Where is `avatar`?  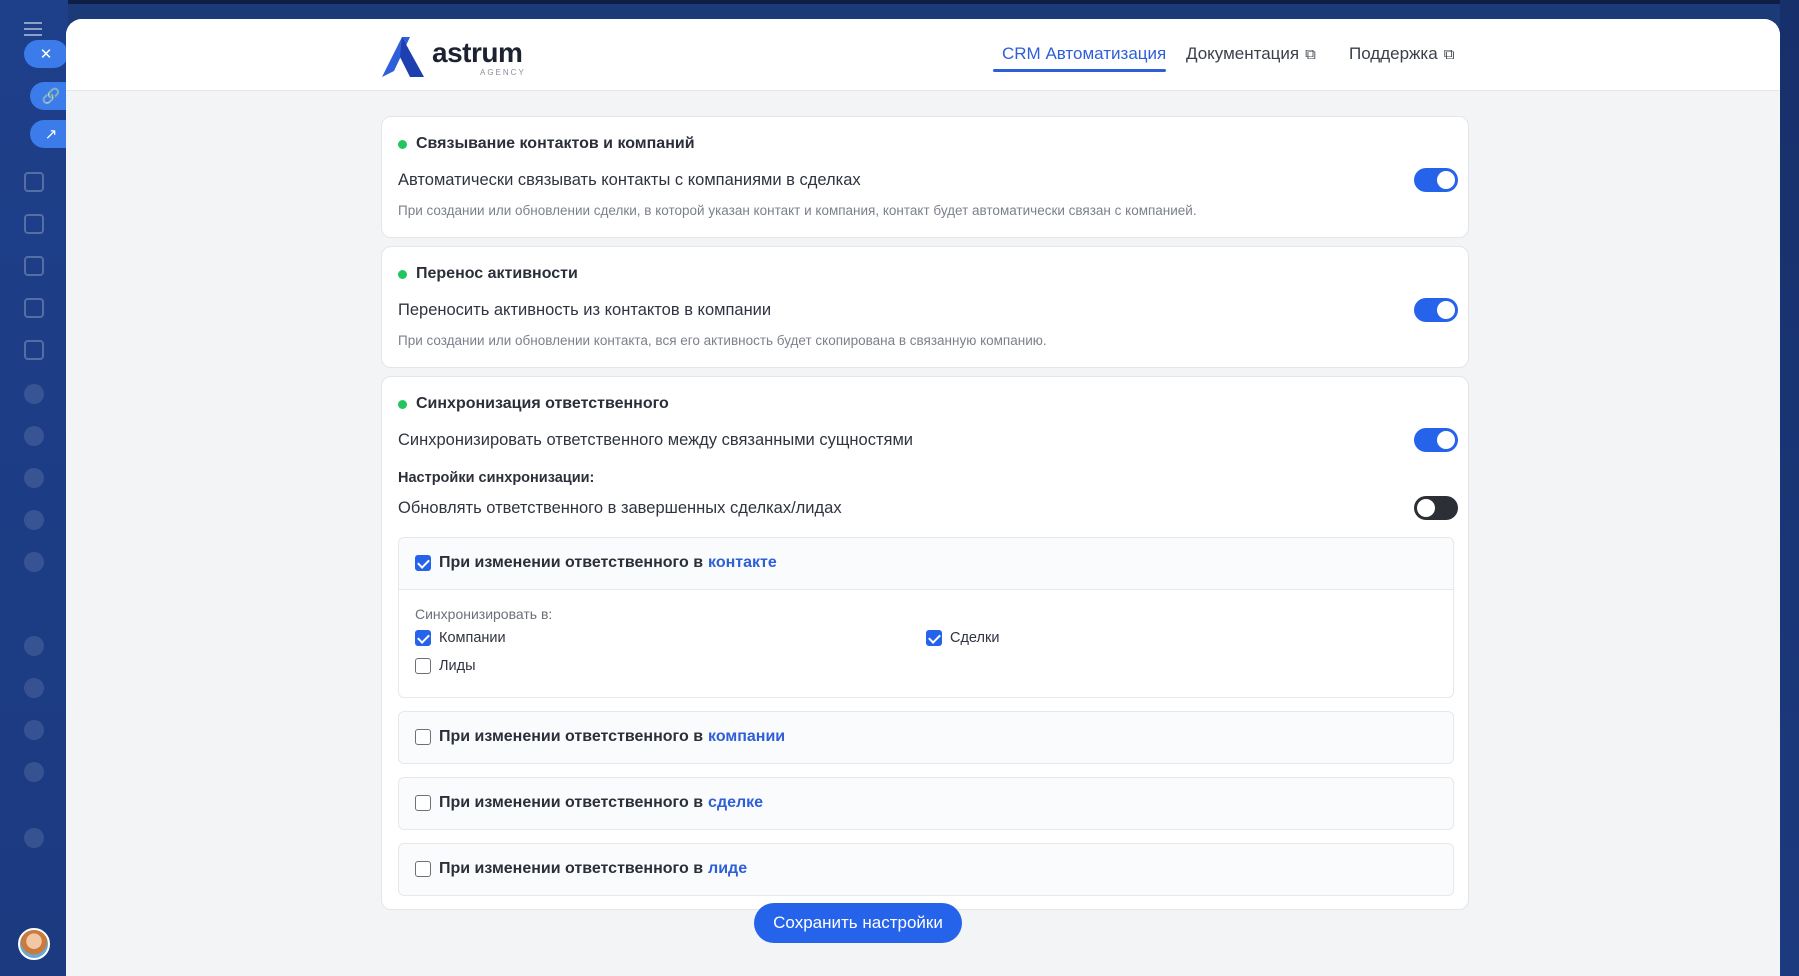 avatar is located at coordinates (34, 944).